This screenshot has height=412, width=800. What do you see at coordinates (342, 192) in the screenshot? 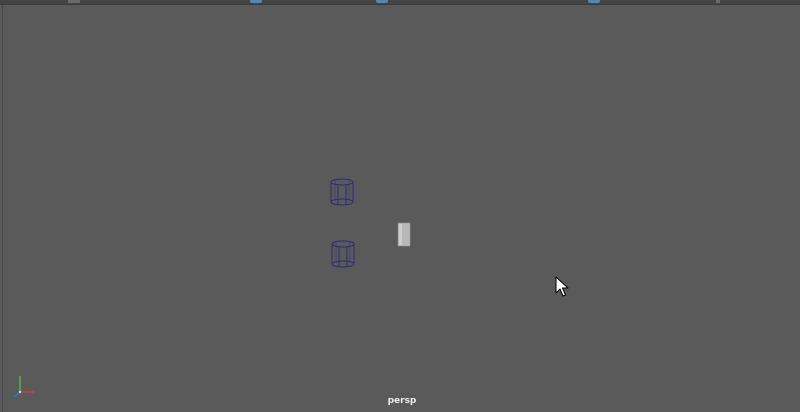
I see `cylinder-wireframe-upper` at bounding box center [342, 192].